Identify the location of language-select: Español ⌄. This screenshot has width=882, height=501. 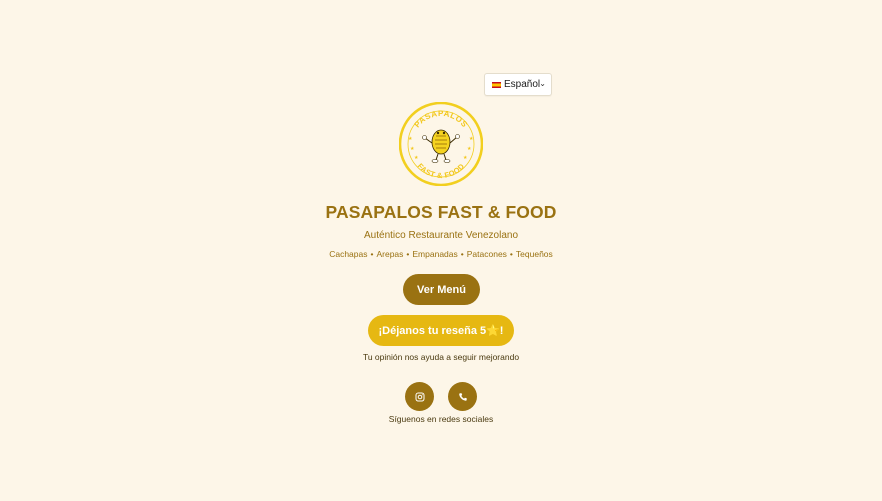
(518, 84).